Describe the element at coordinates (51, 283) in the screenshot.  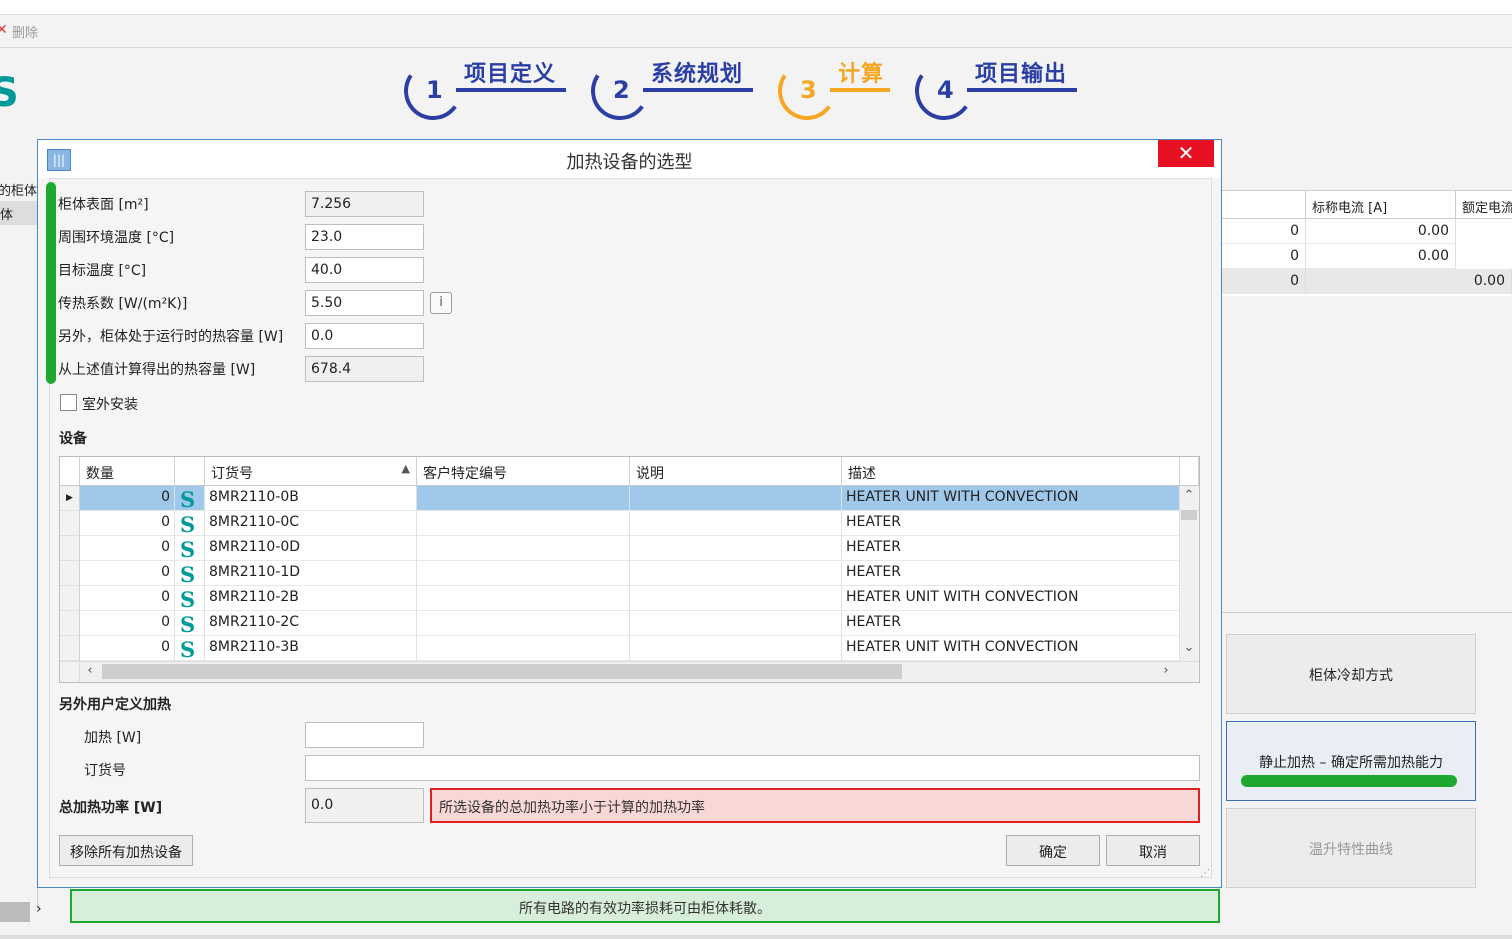
I see `highlight-bar` at that location.